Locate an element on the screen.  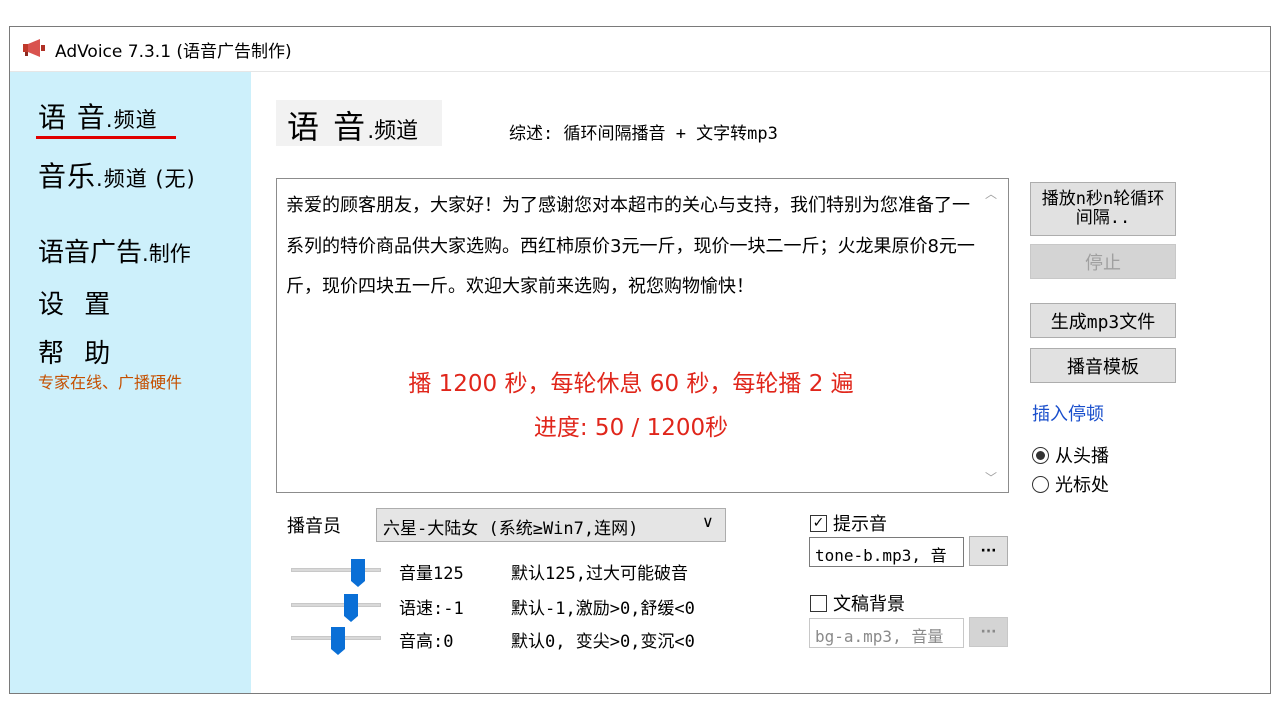
volume-slider-track is located at coordinates (336, 570).